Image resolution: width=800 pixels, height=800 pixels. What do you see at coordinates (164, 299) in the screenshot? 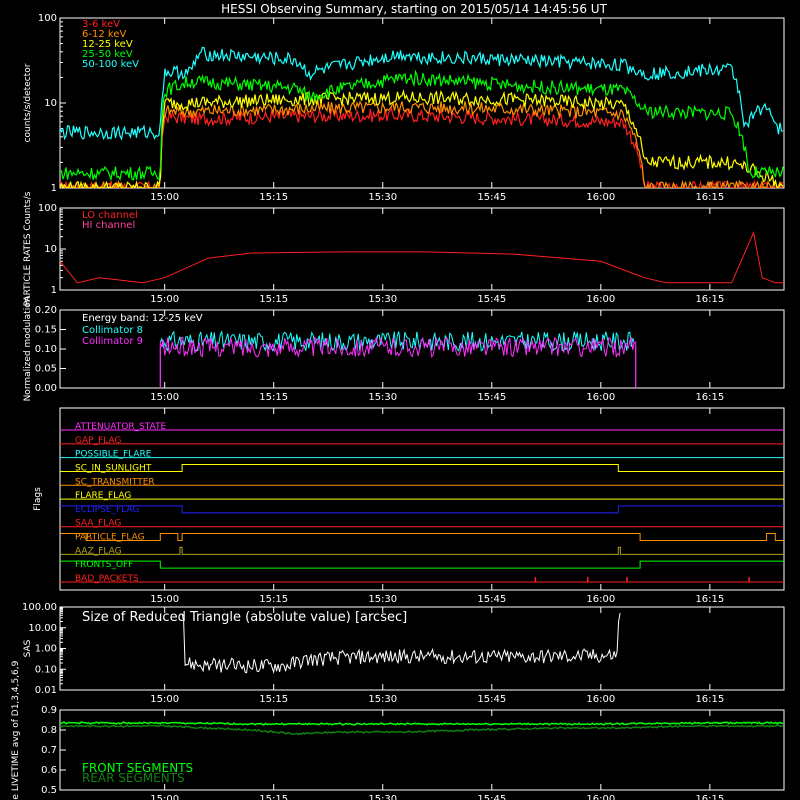
I see `x-tick-label-1-0: 15:00` at bounding box center [164, 299].